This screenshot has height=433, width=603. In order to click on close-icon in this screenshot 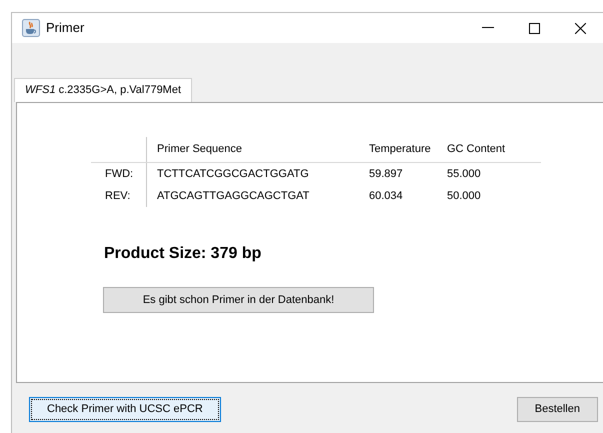, I will do `click(580, 28)`.